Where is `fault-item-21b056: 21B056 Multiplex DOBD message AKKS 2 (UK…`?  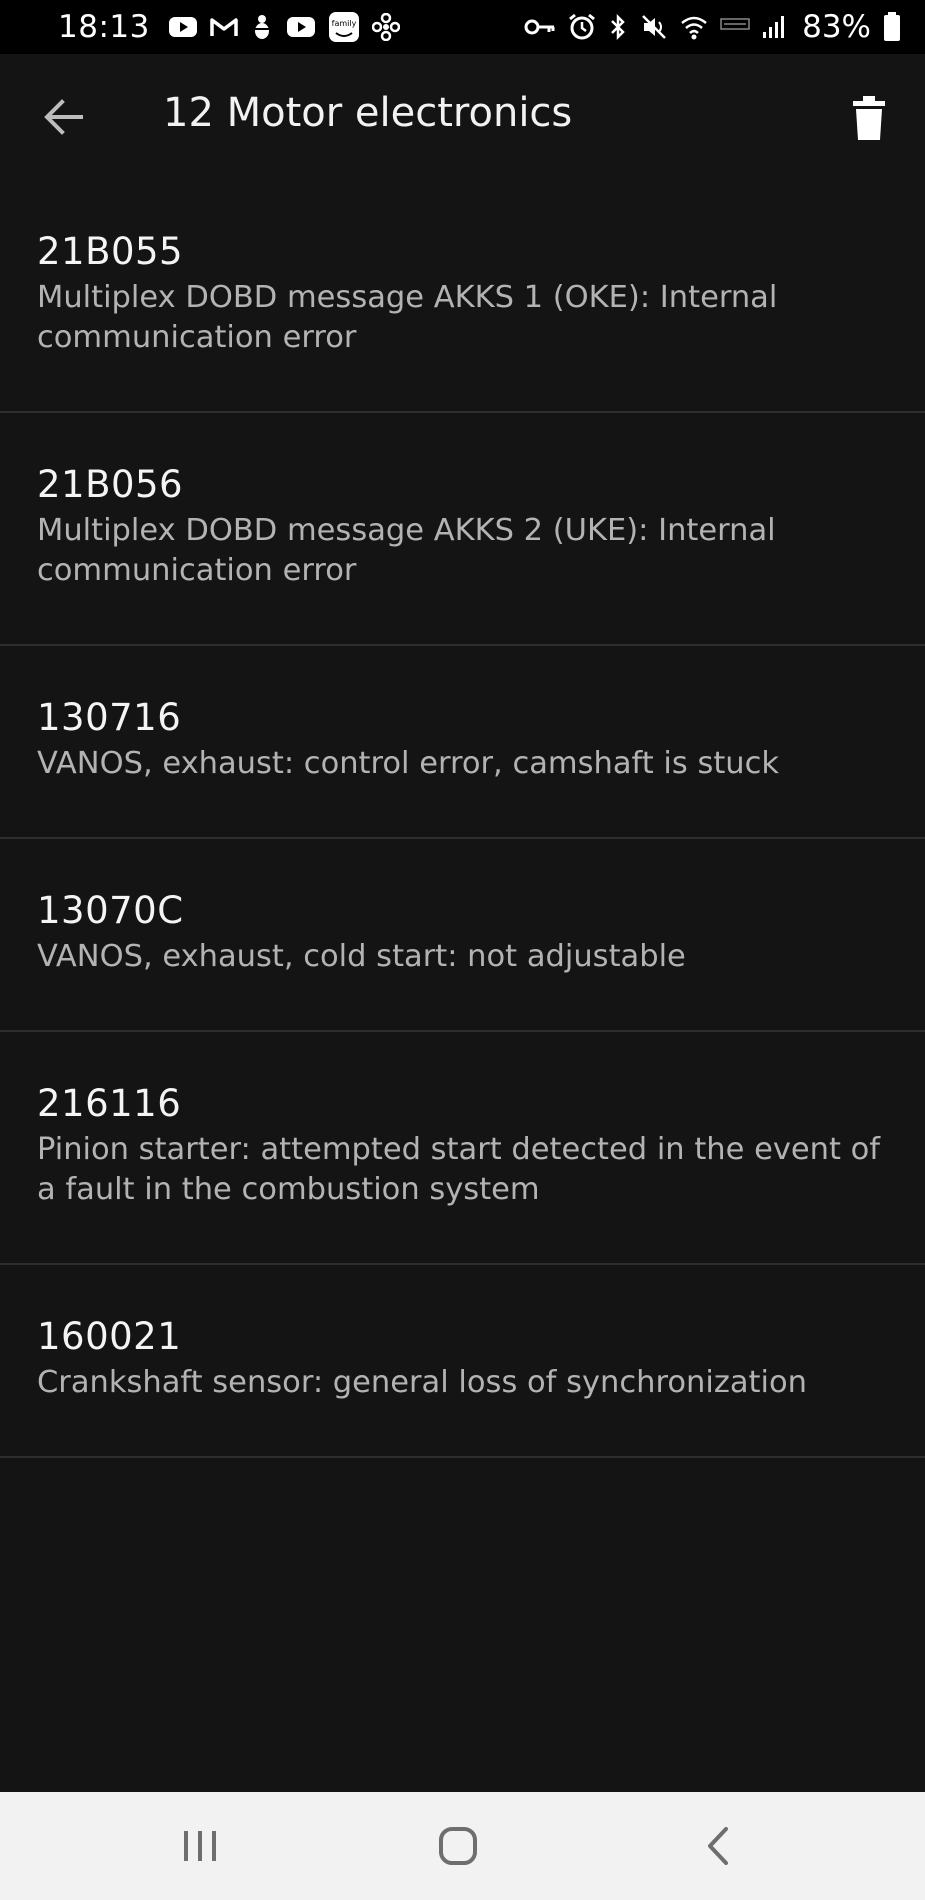 fault-item-21b056: 21B056 Multiplex DOBD message AKKS 2 (UK… is located at coordinates (462, 529).